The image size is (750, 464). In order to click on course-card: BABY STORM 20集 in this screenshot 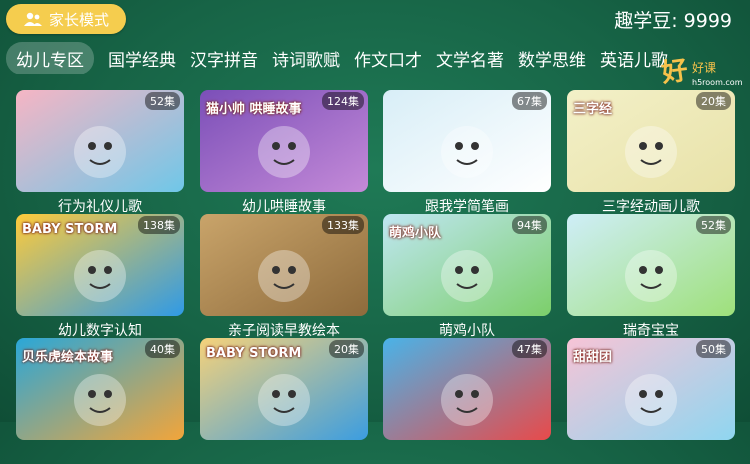, I will do `click(284, 401)`.